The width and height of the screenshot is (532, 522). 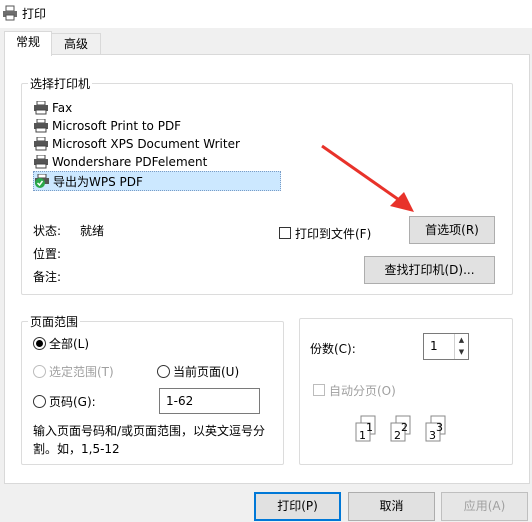 I want to click on printer-name: Microsoft Print to PDF, so click(x=117, y=126).